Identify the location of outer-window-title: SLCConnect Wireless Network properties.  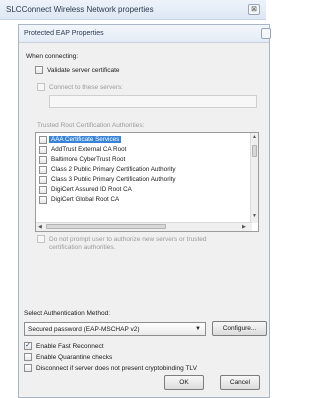
(80, 9).